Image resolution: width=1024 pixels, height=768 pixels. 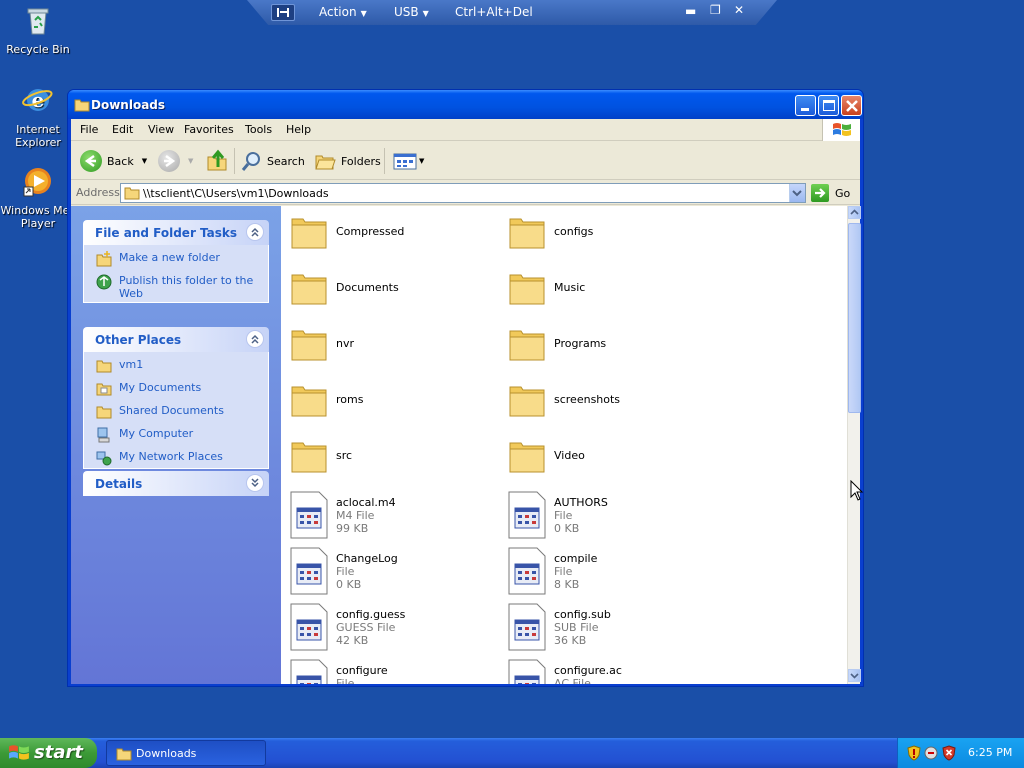 I want to click on item-name: roms, so click(x=350, y=399).